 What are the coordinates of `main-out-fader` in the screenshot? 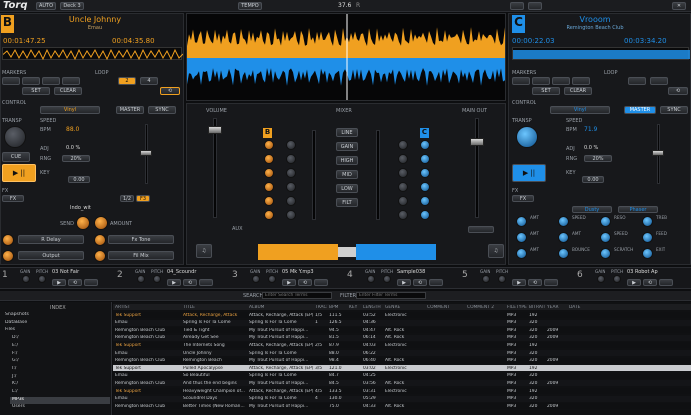 It's located at (477, 168).